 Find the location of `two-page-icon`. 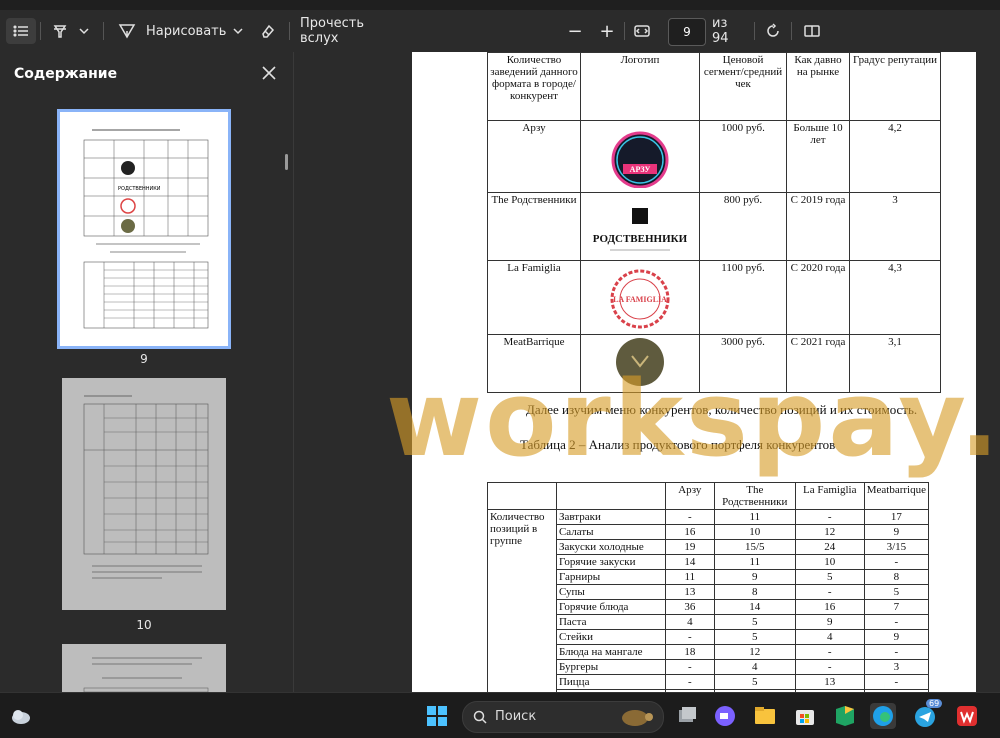

two-page-icon is located at coordinates (812, 31).